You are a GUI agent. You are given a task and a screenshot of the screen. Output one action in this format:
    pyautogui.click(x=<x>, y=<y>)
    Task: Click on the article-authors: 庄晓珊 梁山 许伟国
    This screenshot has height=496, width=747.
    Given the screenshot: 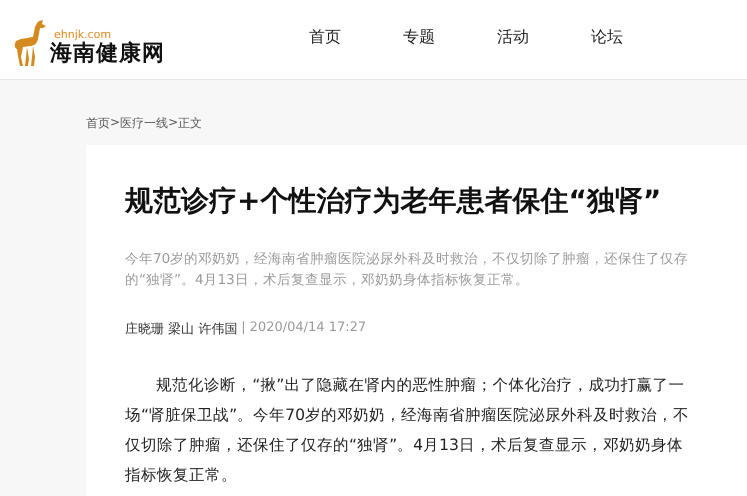 What is the action you would take?
    pyautogui.click(x=181, y=329)
    